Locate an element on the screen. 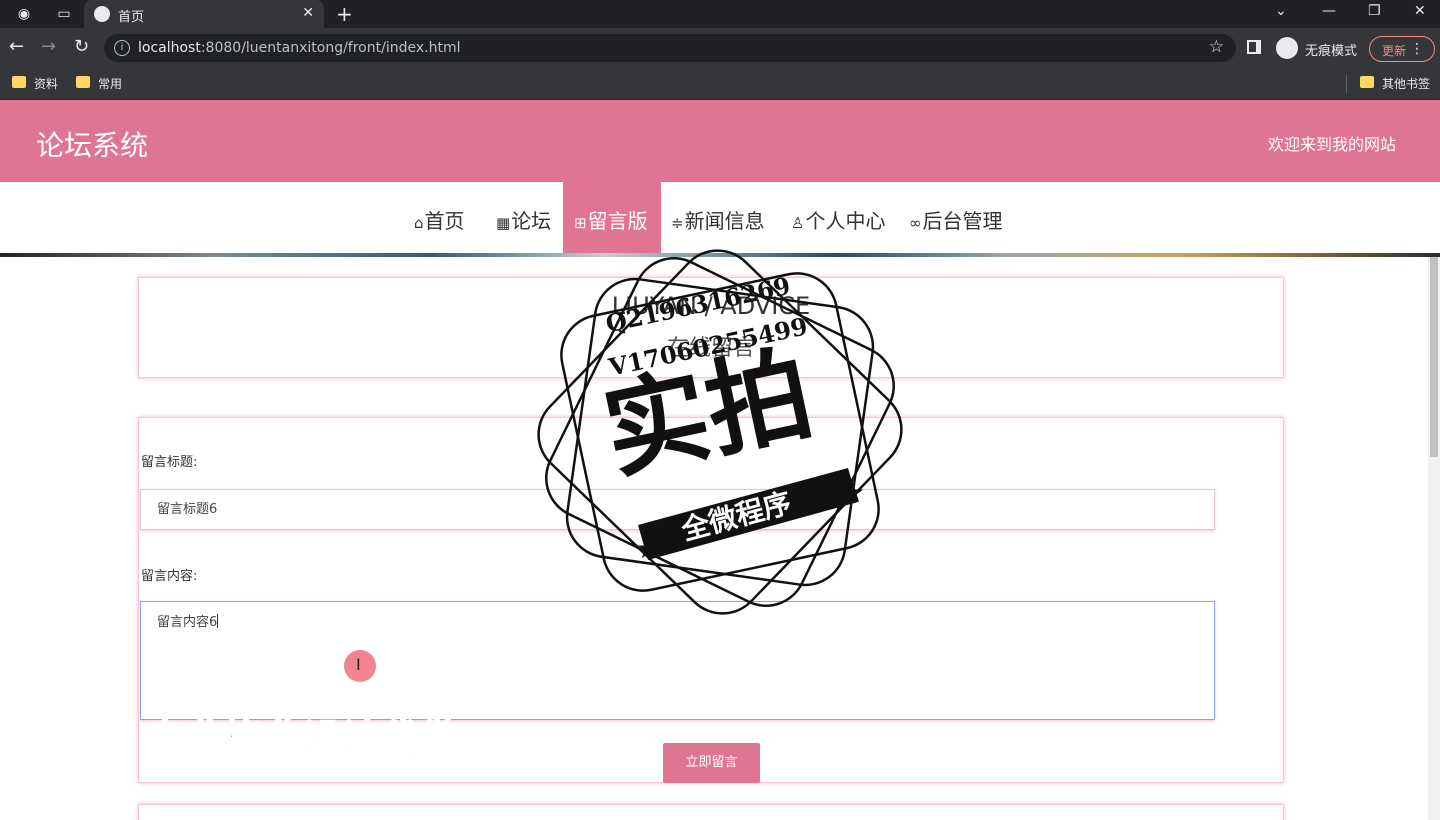 This screenshot has height=820, width=1440. page-scrollbar is located at coordinates (1434, 538).